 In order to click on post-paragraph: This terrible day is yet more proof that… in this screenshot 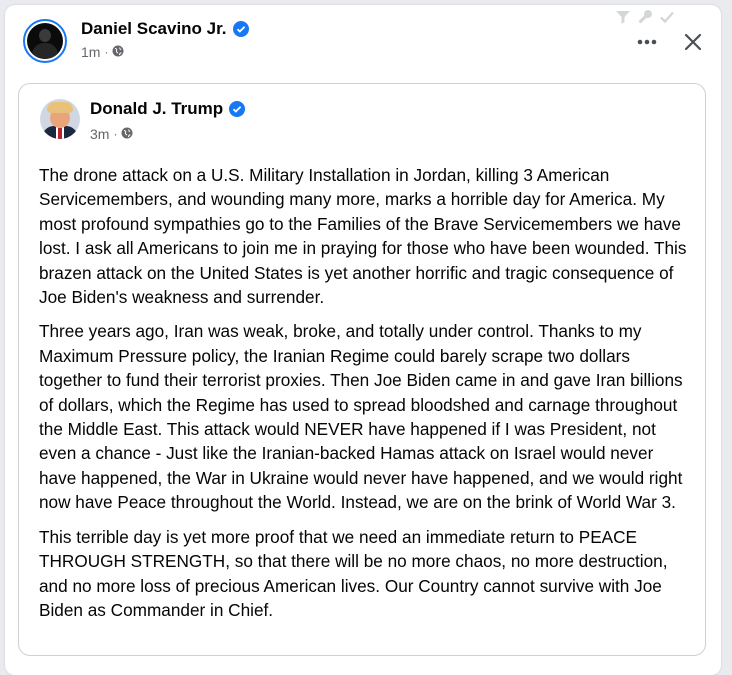, I will do `click(353, 573)`.